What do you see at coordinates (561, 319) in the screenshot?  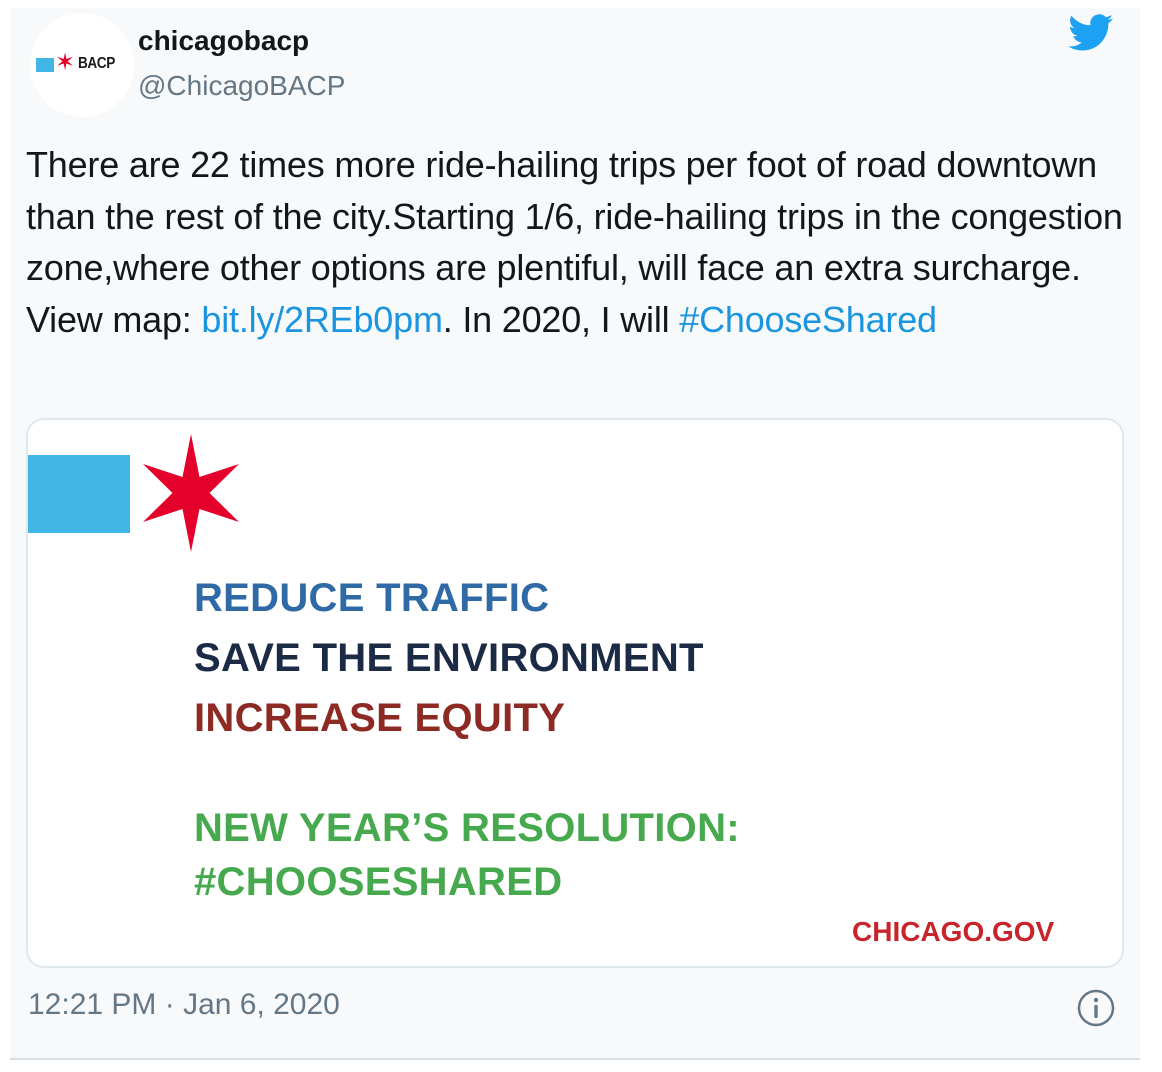 I see `tweet-text-body-2: . In 2020, I will` at bounding box center [561, 319].